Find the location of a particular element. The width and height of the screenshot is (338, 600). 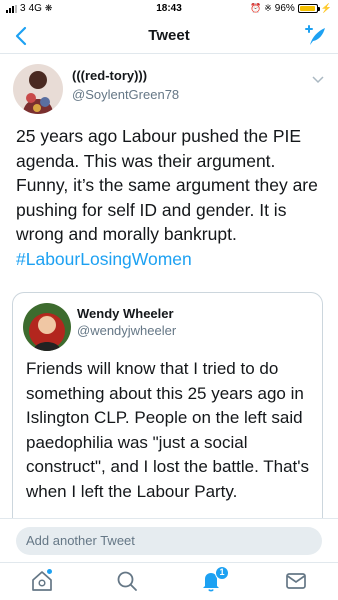

battery-fill is located at coordinates (307, 8).